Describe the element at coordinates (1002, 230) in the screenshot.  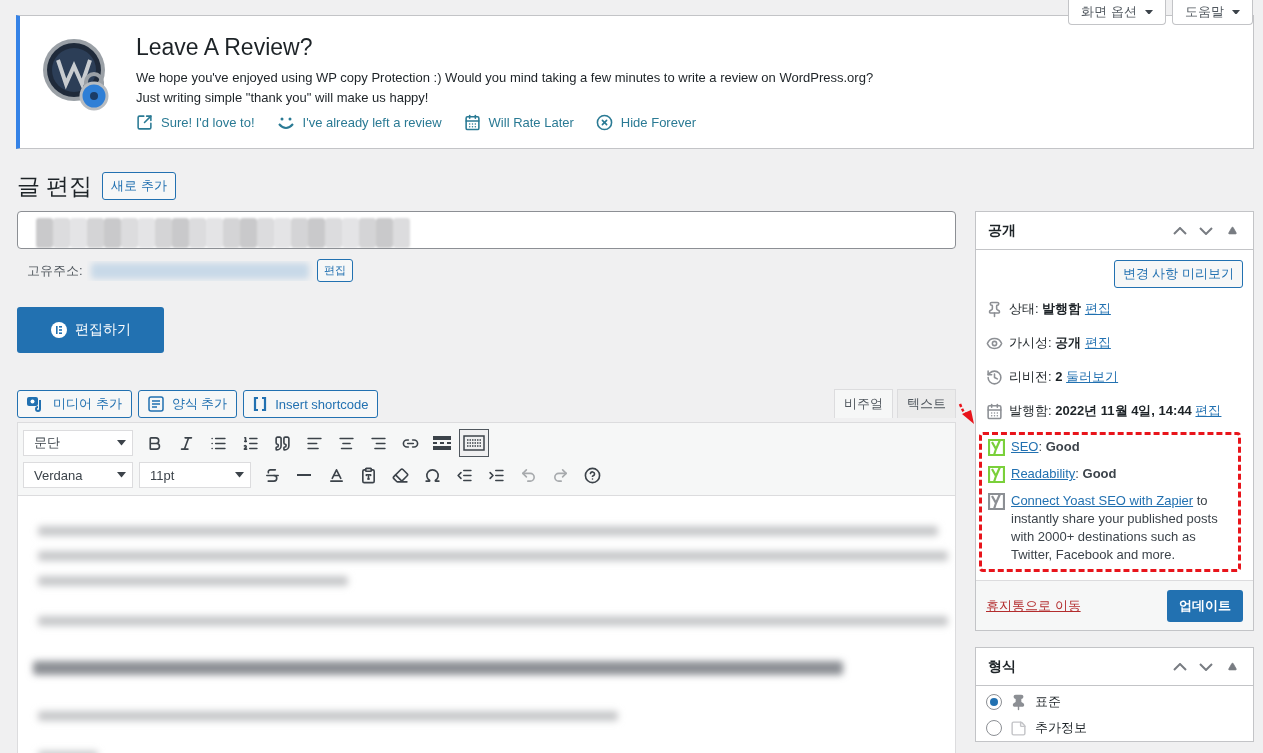
I see `box-title: 공개` at that location.